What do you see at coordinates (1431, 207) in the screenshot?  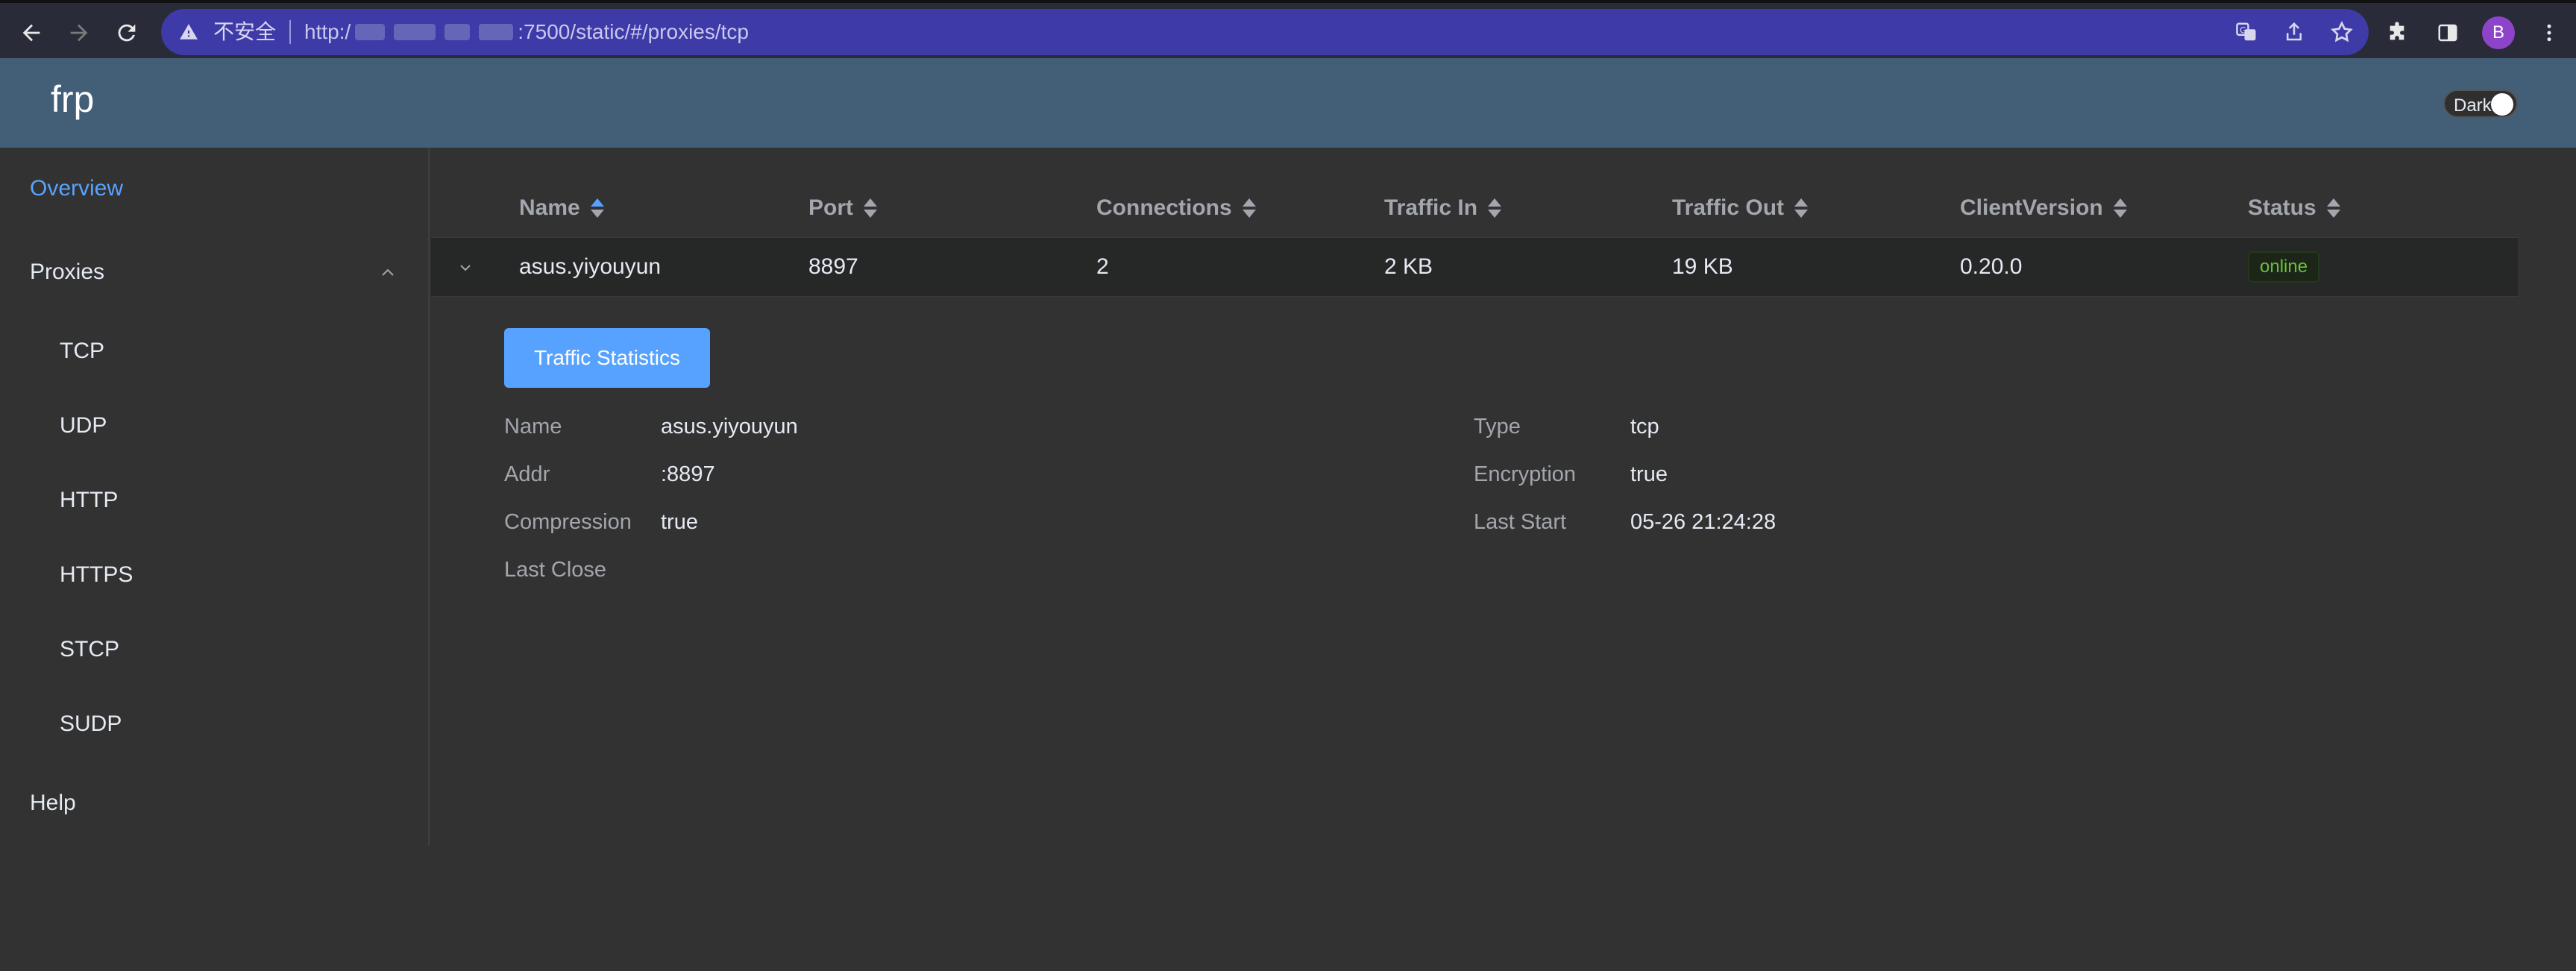 I see `column-label: Traffic In` at bounding box center [1431, 207].